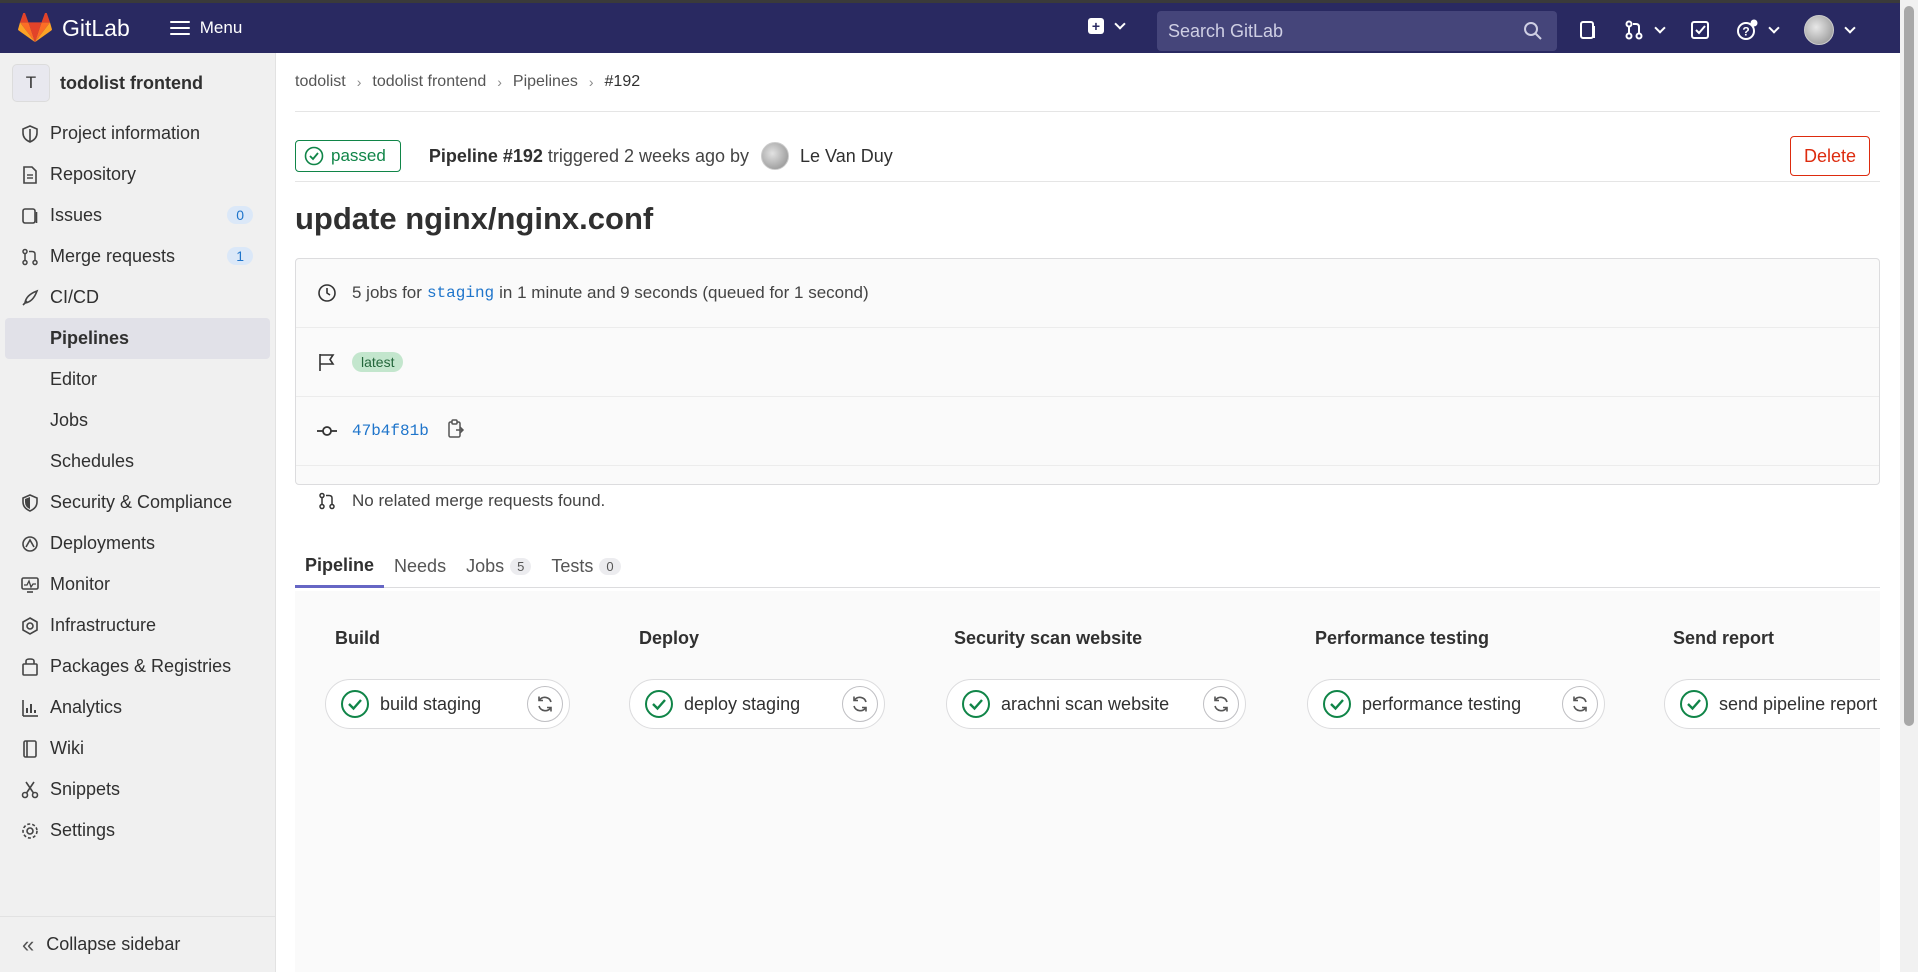 Image resolution: width=1918 pixels, height=972 pixels. What do you see at coordinates (474, 218) in the screenshot?
I see `page-title: update nginx/nginx.conf` at bounding box center [474, 218].